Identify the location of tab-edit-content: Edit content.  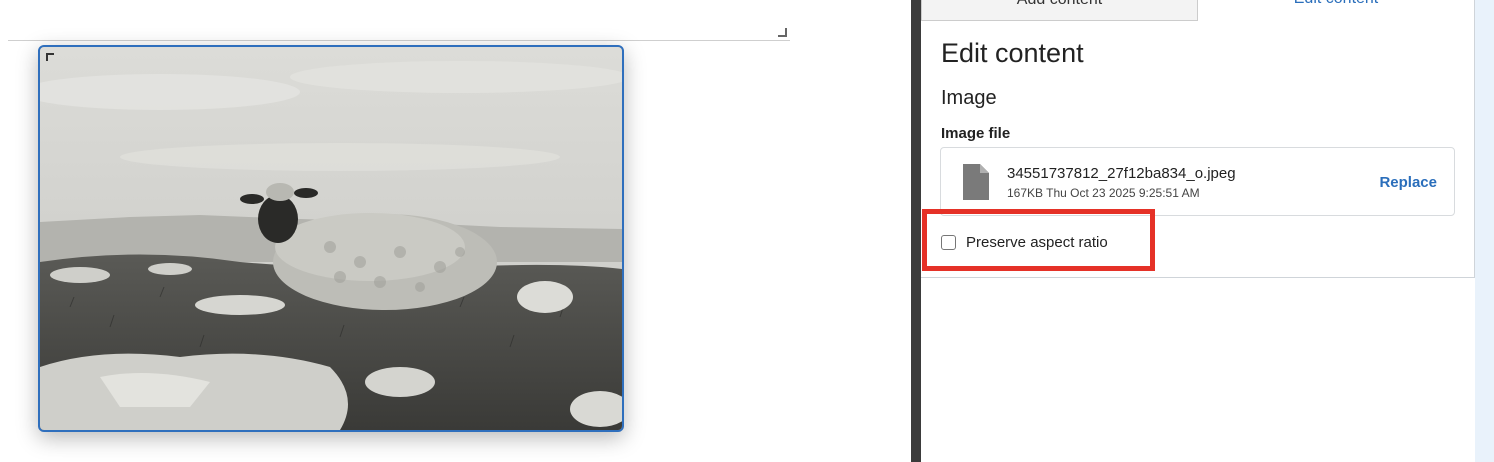
(1336, 10).